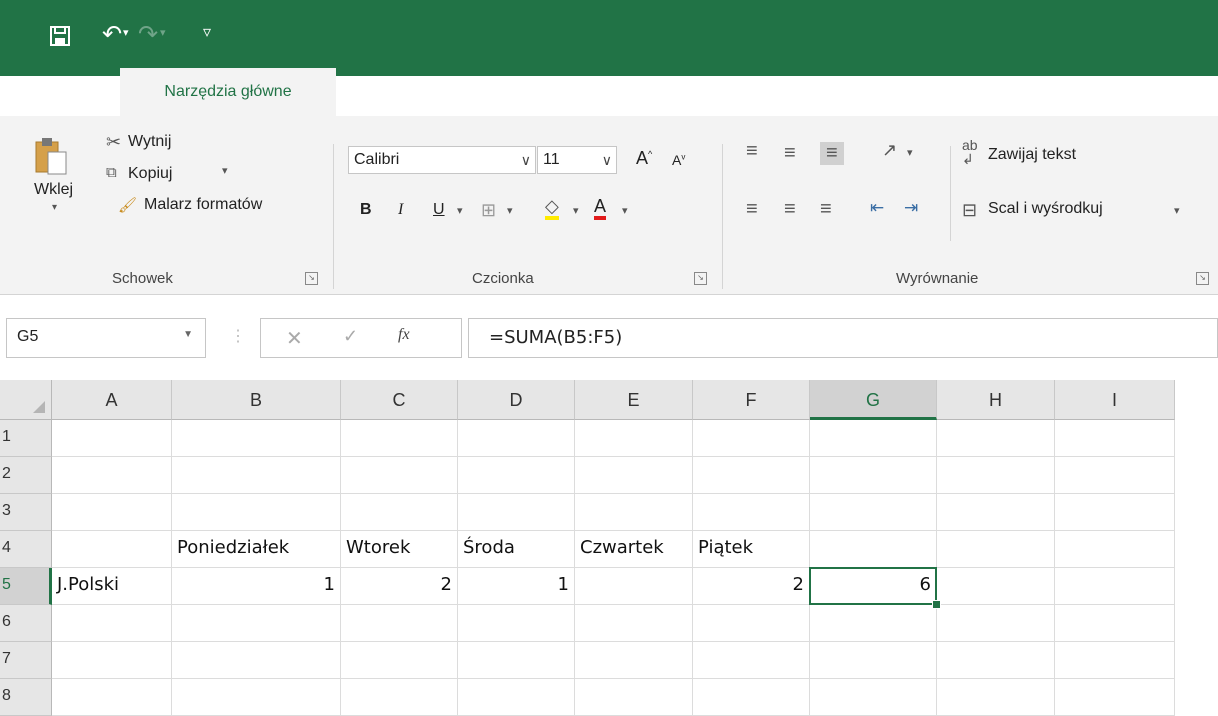  What do you see at coordinates (873, 512) in the screenshot?
I see `cell-g3` at bounding box center [873, 512].